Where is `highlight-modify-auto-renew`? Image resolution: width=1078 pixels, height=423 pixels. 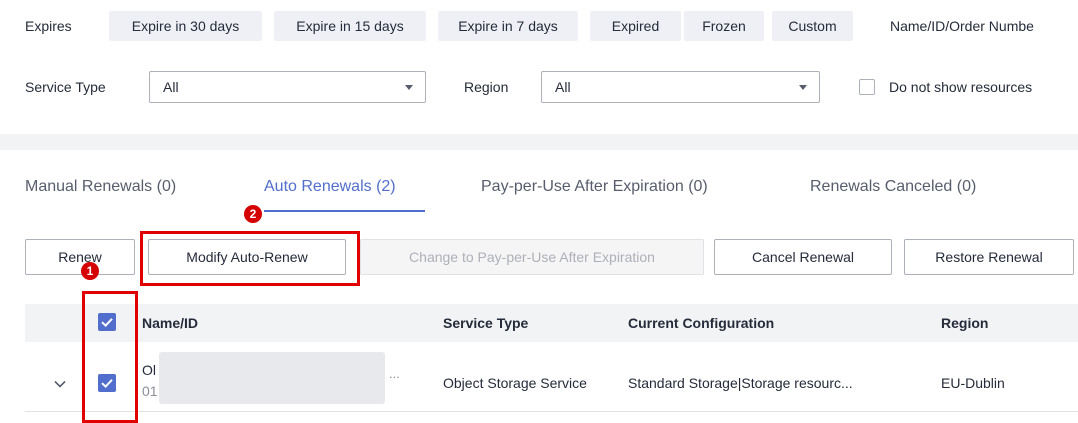 highlight-modify-auto-renew is located at coordinates (250, 258).